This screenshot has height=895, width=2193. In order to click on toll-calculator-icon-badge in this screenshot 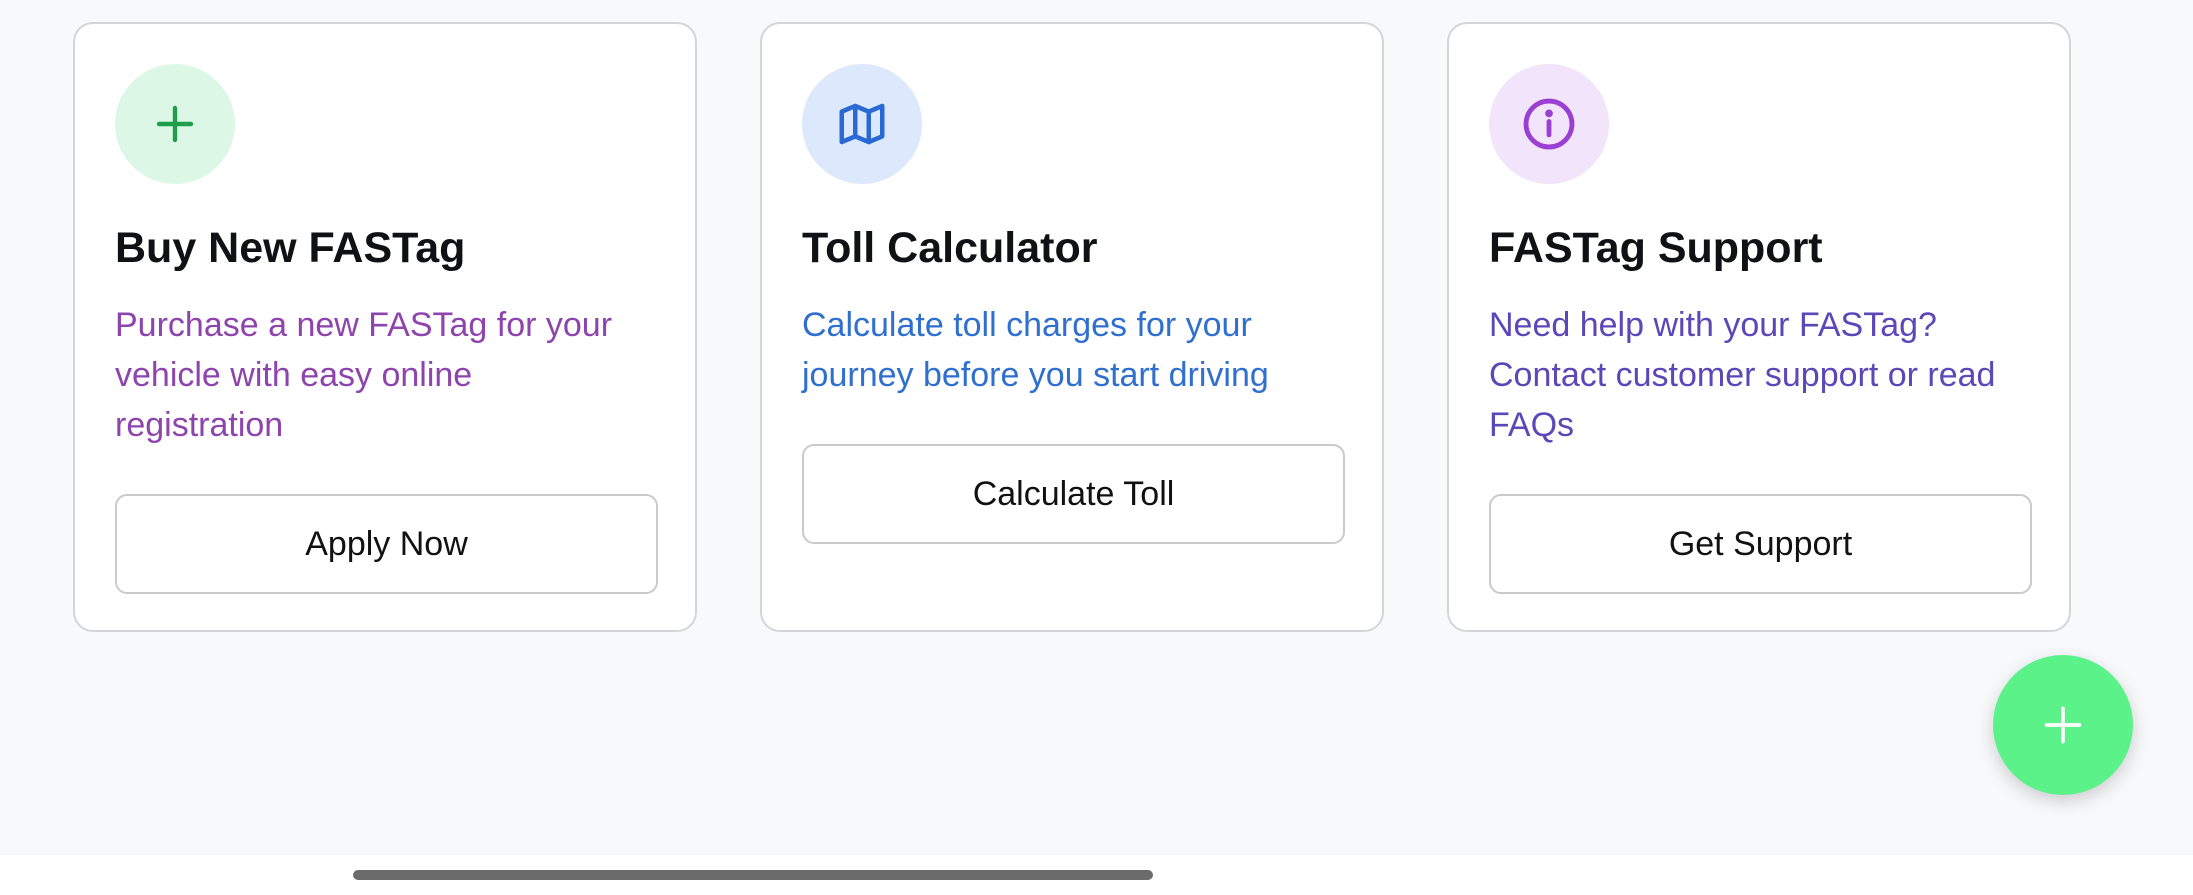, I will do `click(862, 124)`.